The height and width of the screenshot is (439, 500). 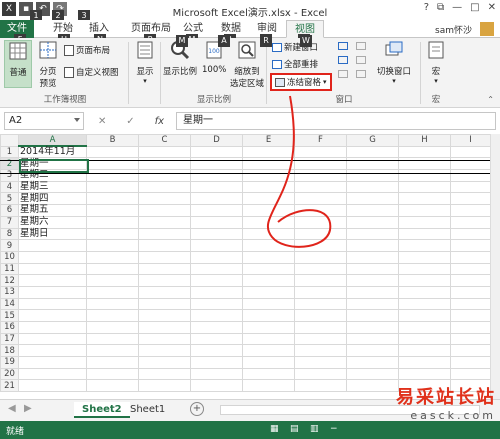 What do you see at coordinates (334, 429) in the screenshot?
I see `zoom-out-icon: −` at bounding box center [334, 429].